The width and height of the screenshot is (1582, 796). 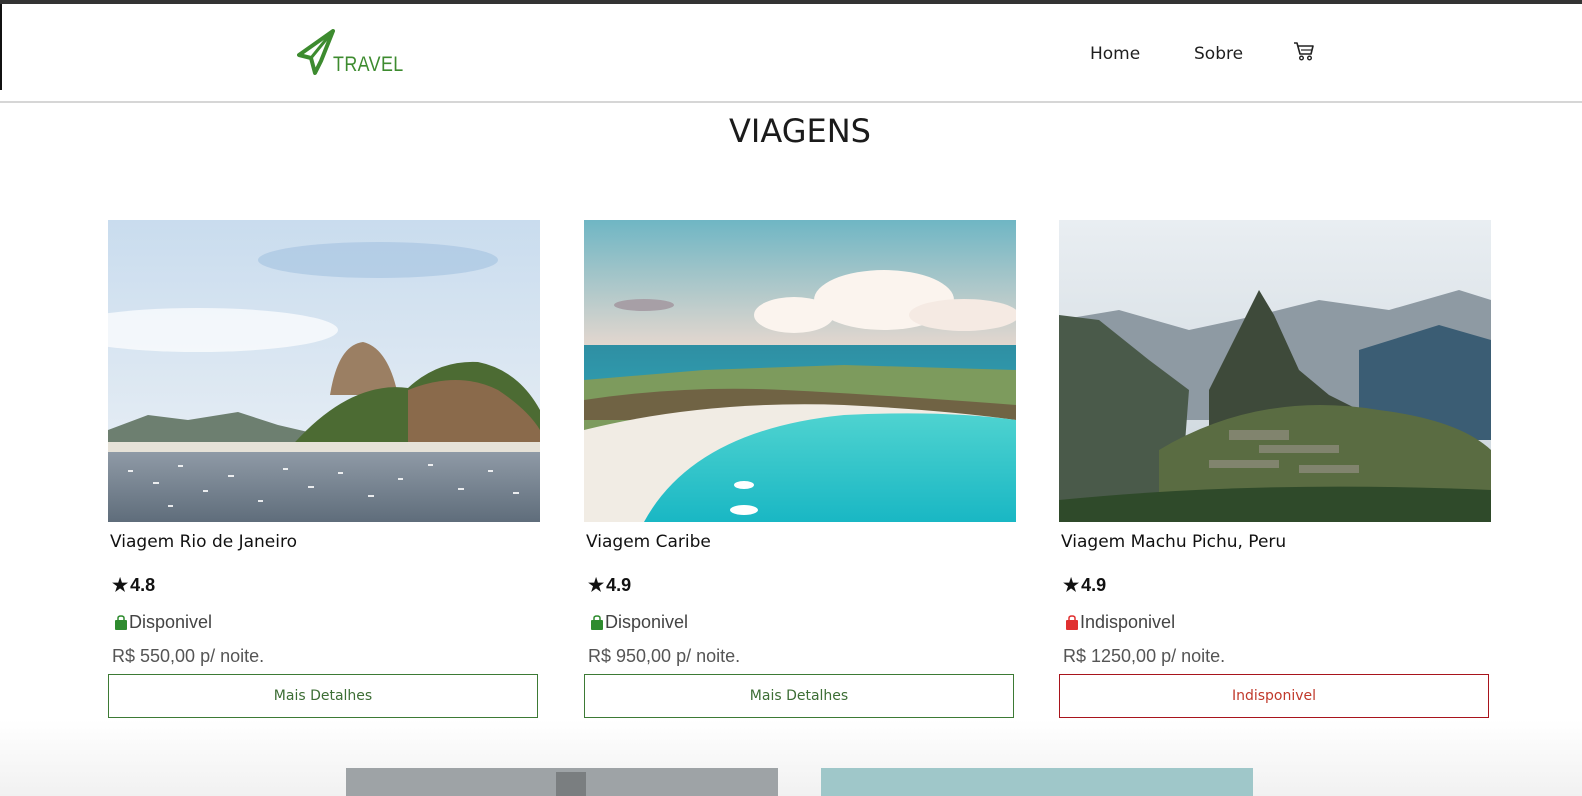 I want to click on navbar: TRAVEL Home Sobre, so click(x=791, y=53).